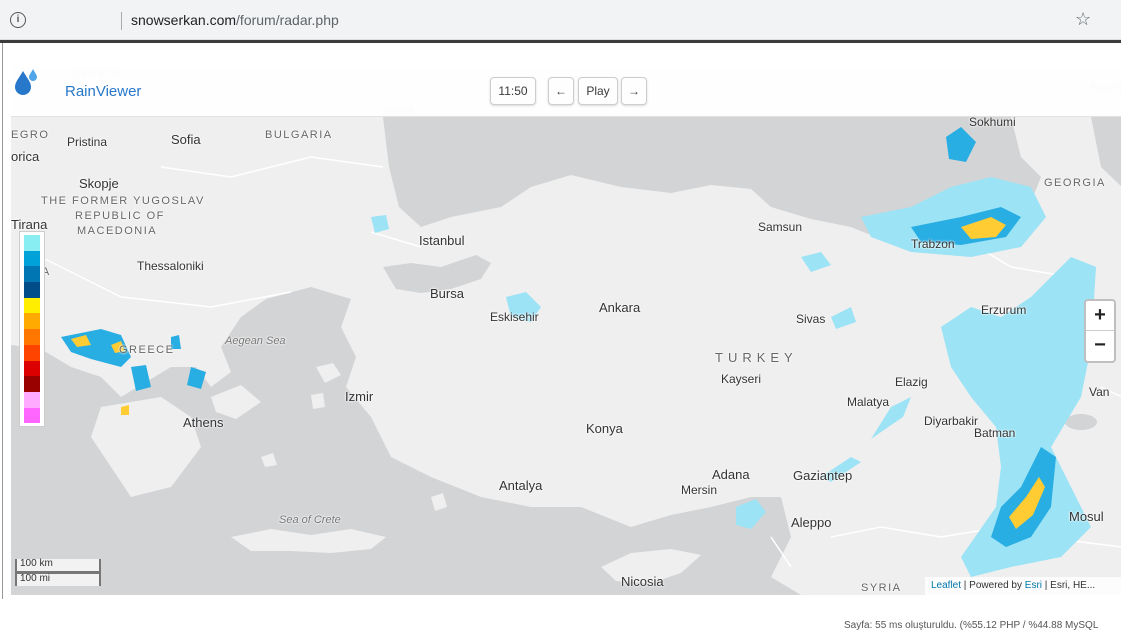  Describe the element at coordinates (1083, 19) in the screenshot. I see `bookmark-star-icon: ☆` at that location.